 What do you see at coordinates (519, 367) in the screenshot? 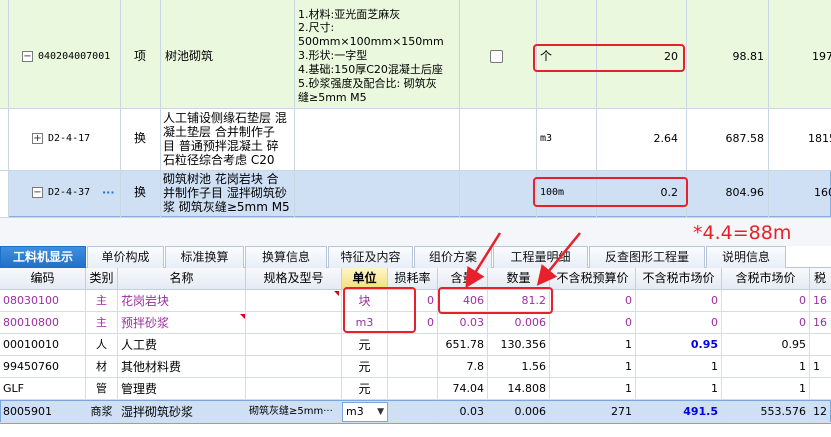
I see `cell-quantity: 1.56` at bounding box center [519, 367].